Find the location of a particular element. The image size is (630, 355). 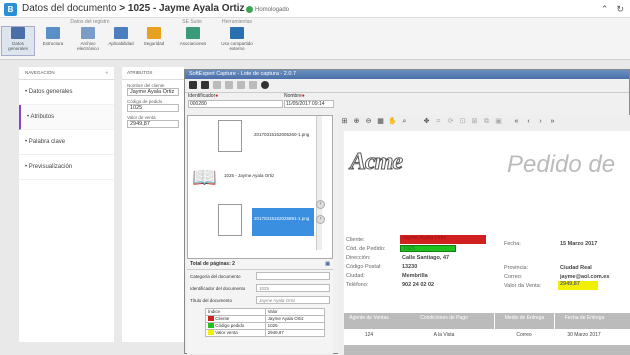

save-icon is located at coordinates (193, 85).